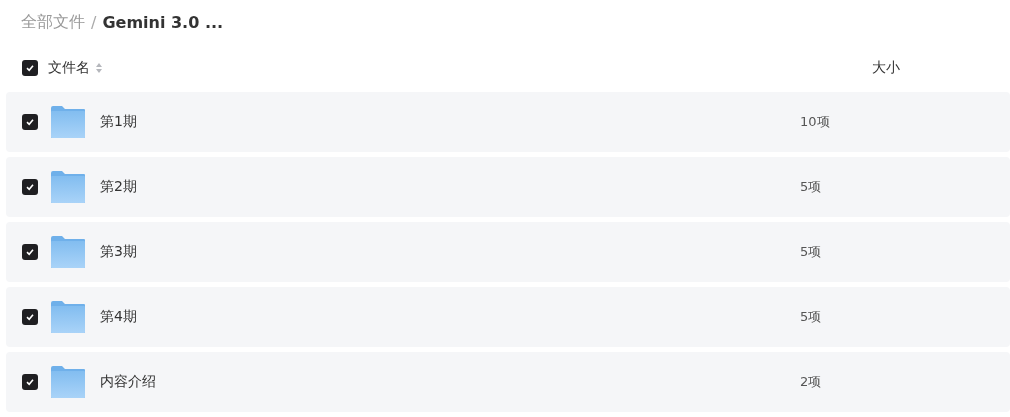  I want to click on item-count: 10项, so click(815, 122).